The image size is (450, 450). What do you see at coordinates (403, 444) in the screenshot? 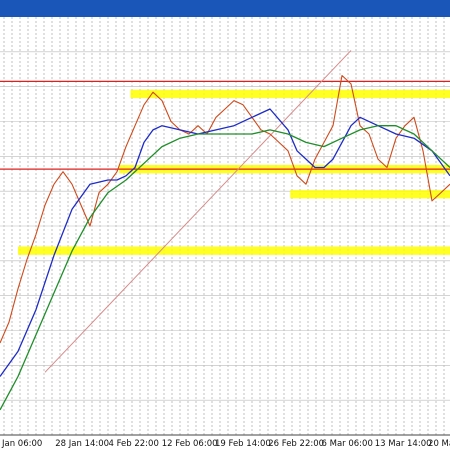
I see `x-tick-label: 13 Mar 14:00` at bounding box center [403, 444].